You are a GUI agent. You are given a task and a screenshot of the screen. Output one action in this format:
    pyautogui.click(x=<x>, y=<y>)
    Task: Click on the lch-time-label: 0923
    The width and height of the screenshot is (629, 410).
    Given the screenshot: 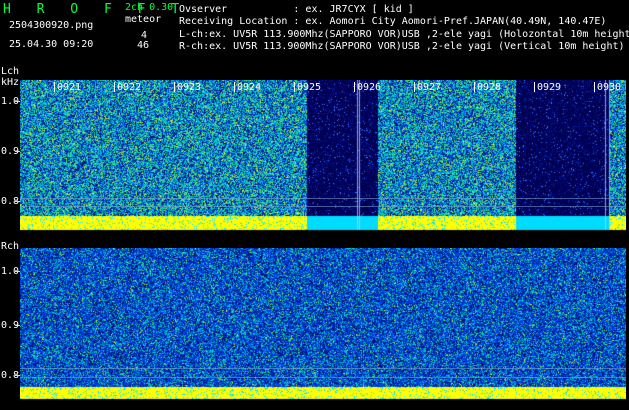 What is the action you would take?
    pyautogui.click(x=189, y=87)
    